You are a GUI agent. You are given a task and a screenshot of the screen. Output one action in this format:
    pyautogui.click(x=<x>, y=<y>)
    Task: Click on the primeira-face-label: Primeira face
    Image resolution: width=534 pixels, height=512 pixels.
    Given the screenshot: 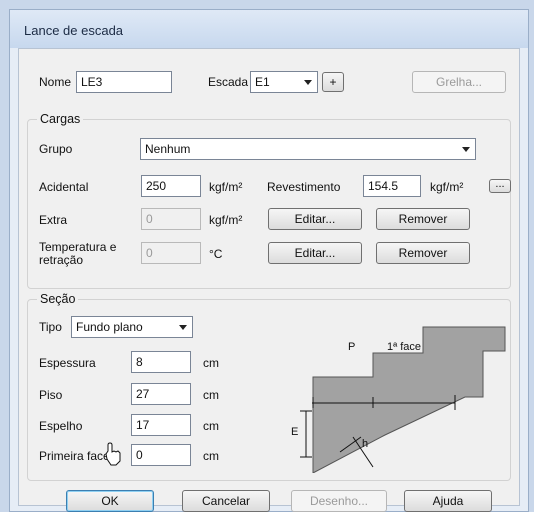 What is the action you would take?
    pyautogui.click(x=74, y=456)
    